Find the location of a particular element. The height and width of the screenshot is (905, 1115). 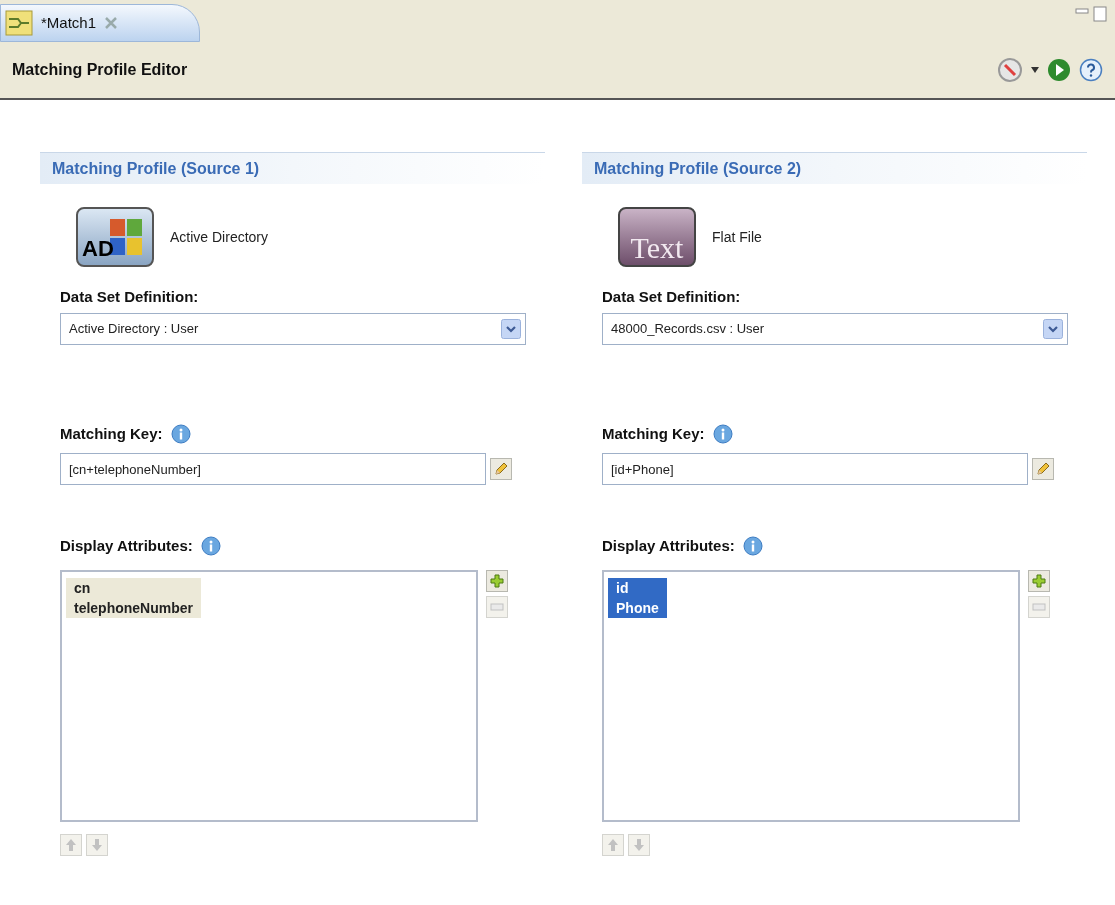

source-name: Flat File is located at coordinates (737, 237).